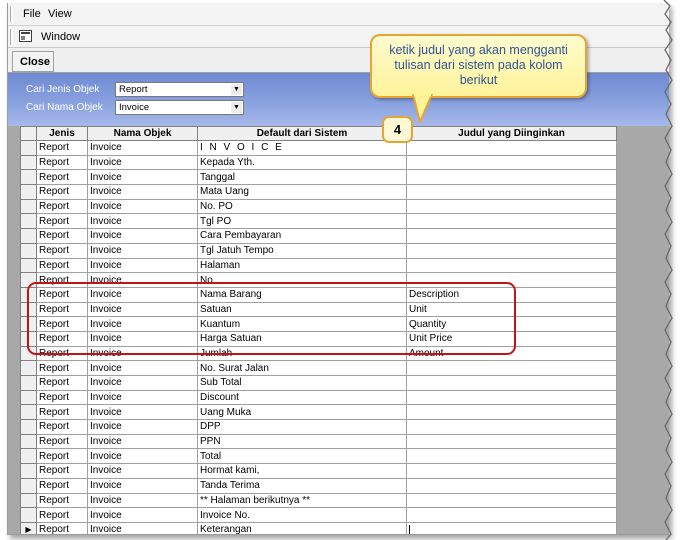 The image size is (683, 540). What do you see at coordinates (302, 265) in the screenshot?
I see `cell-default: Halaman` at bounding box center [302, 265].